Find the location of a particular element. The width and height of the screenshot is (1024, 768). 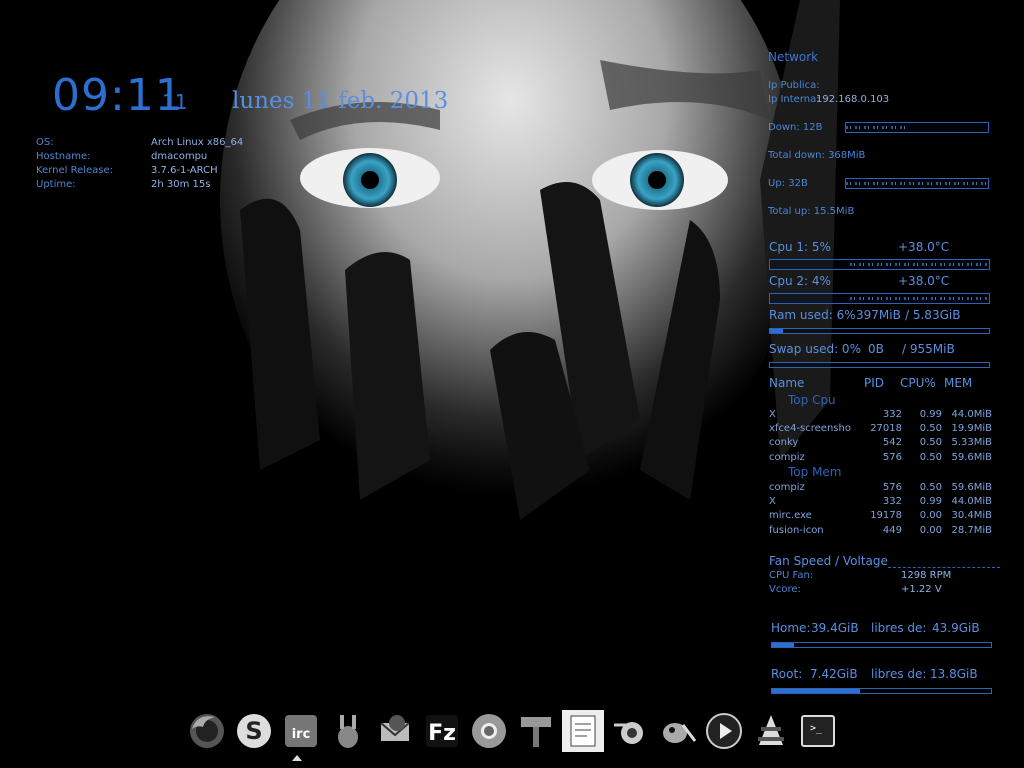

amule-icon is located at coordinates (348, 731).